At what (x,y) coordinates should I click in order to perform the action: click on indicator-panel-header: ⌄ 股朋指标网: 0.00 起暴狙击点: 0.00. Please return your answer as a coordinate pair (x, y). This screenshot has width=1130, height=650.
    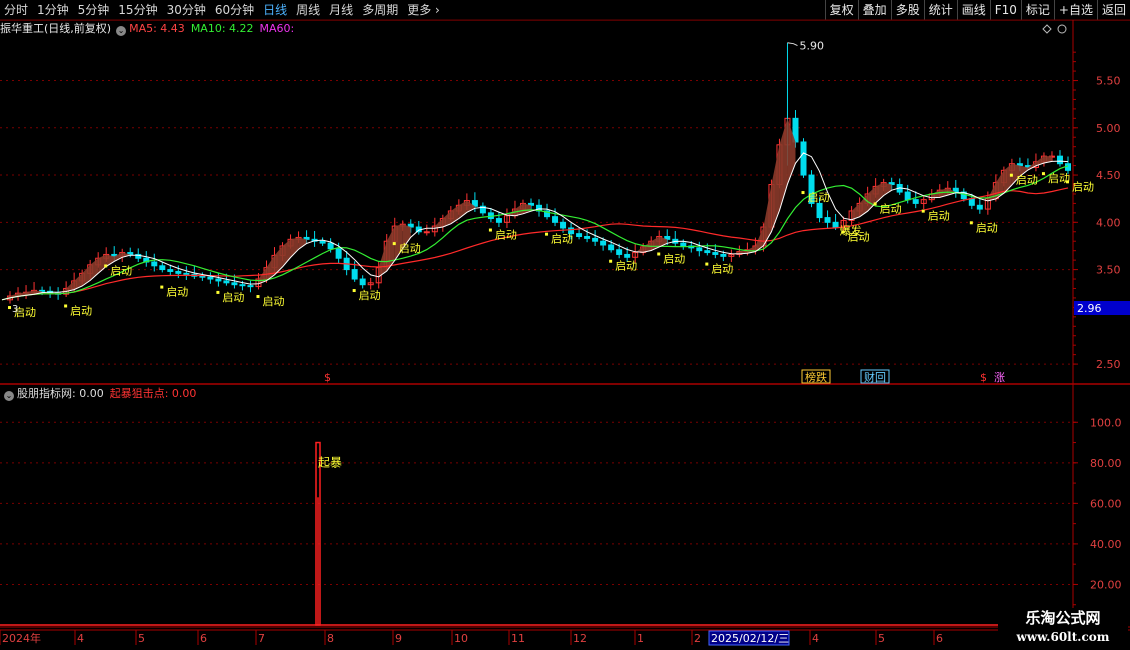
    Looking at the image, I should click on (98, 394).